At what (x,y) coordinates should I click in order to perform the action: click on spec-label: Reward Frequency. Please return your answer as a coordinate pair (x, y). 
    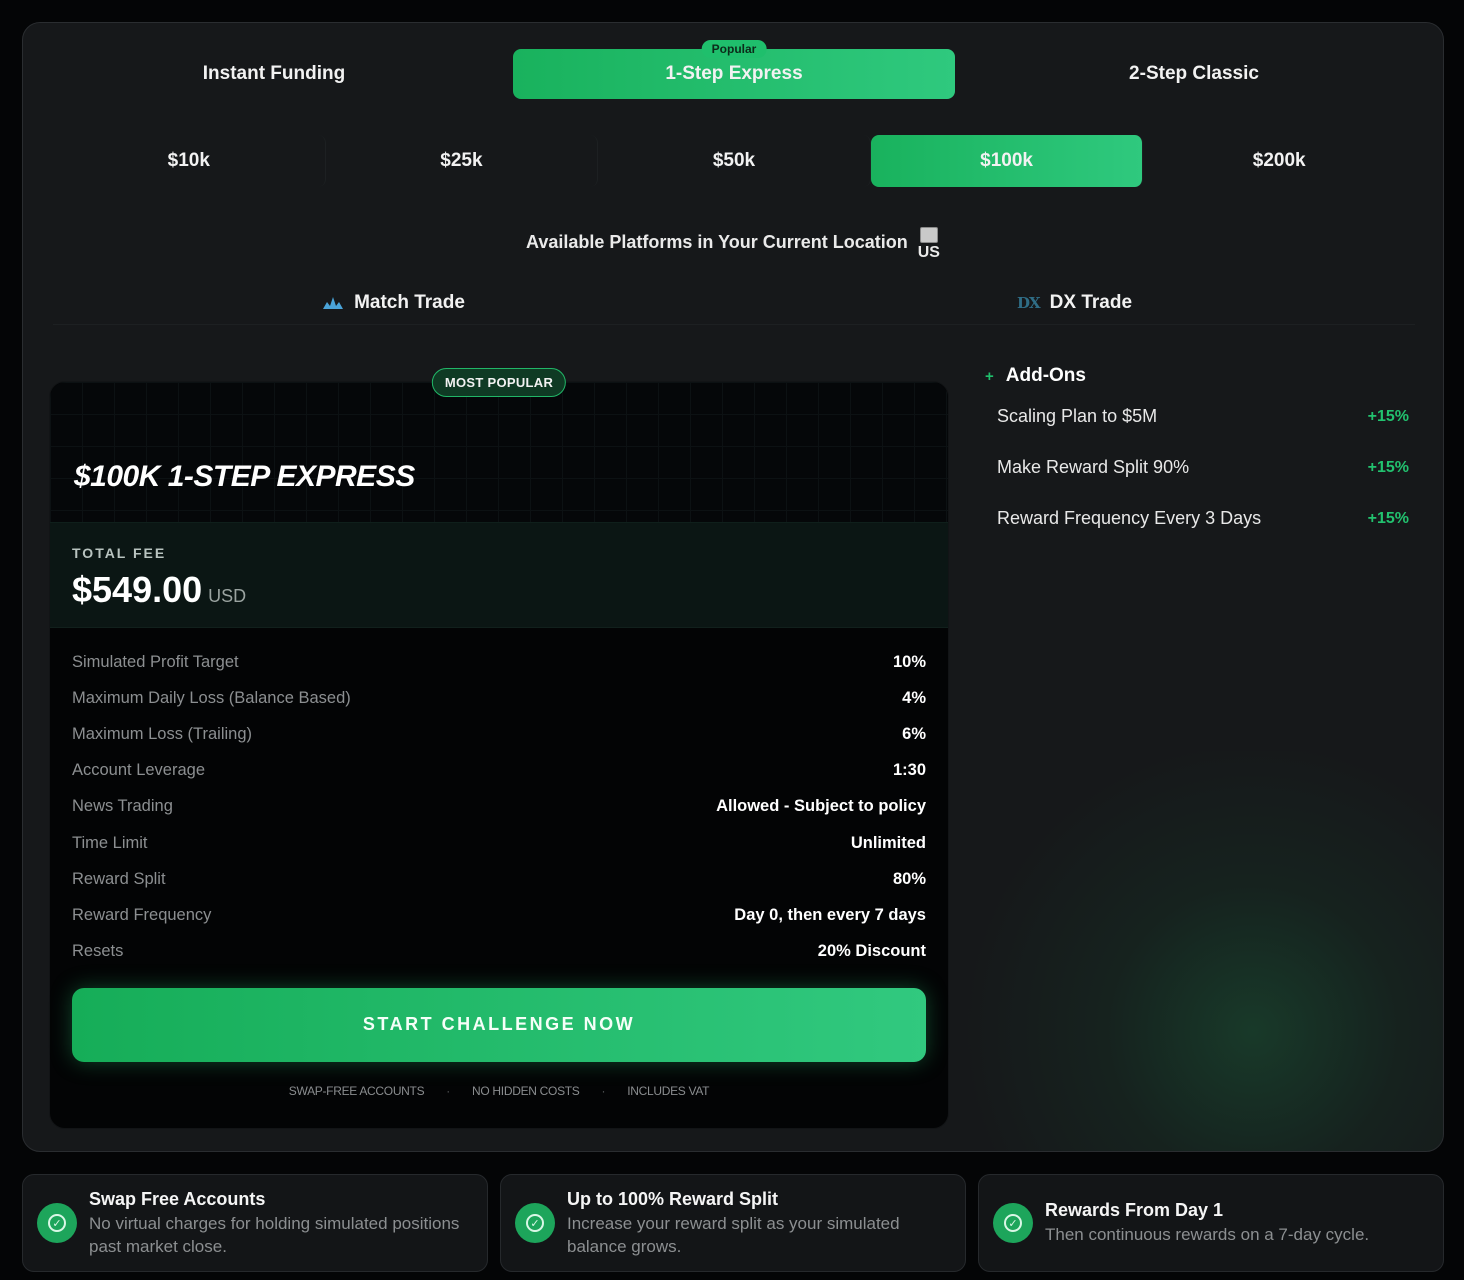
    Looking at the image, I should click on (142, 914).